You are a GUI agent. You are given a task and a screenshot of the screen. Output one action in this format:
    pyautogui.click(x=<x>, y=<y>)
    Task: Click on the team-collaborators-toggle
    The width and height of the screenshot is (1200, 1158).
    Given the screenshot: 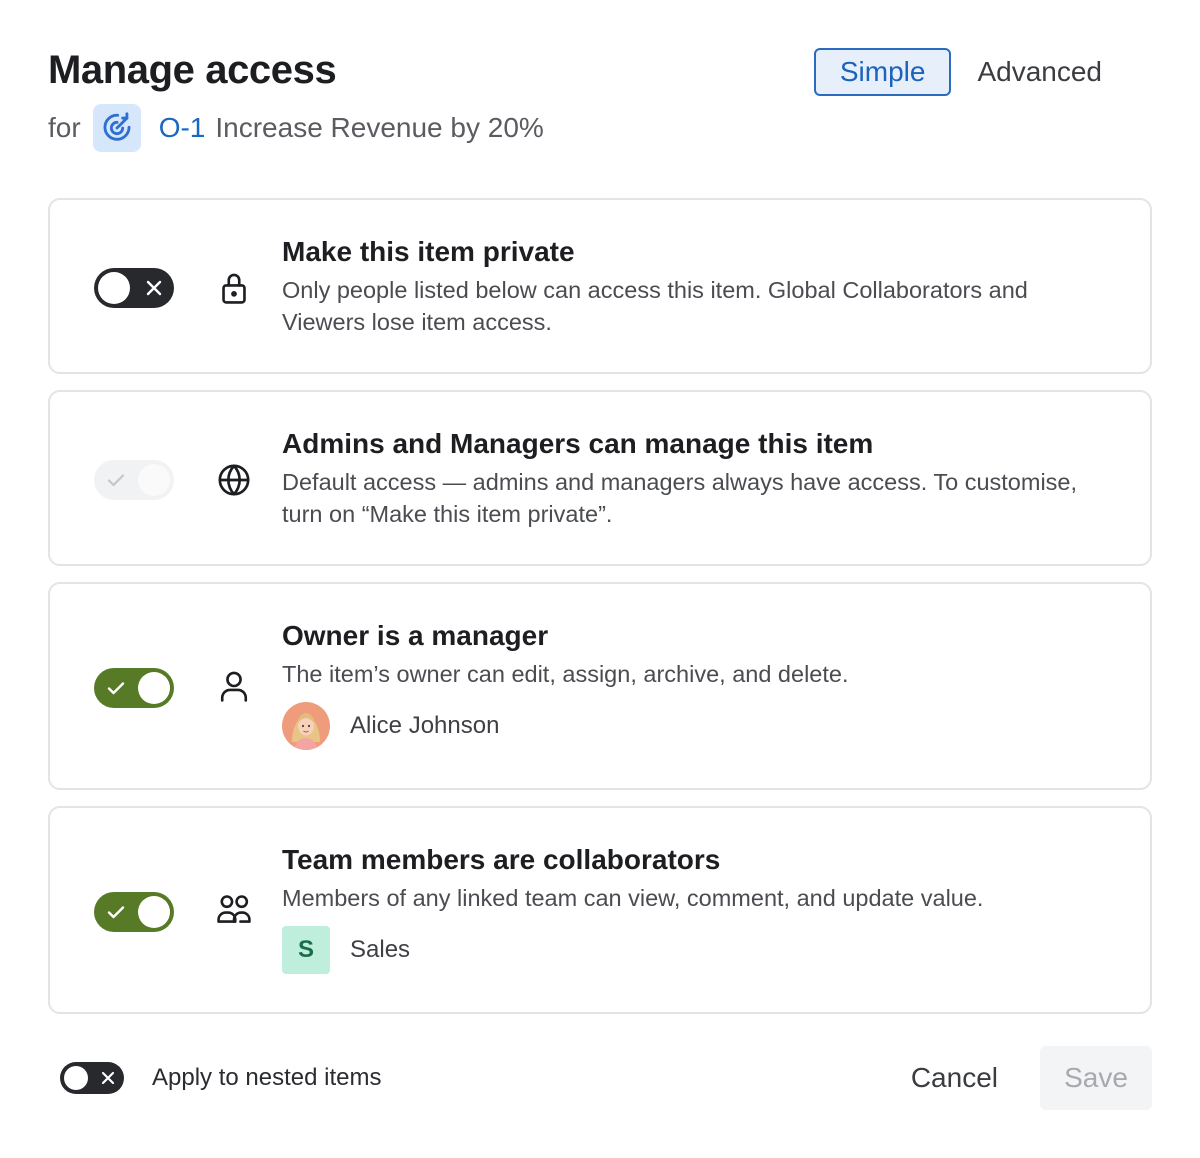 What is the action you would take?
    pyautogui.click(x=134, y=912)
    